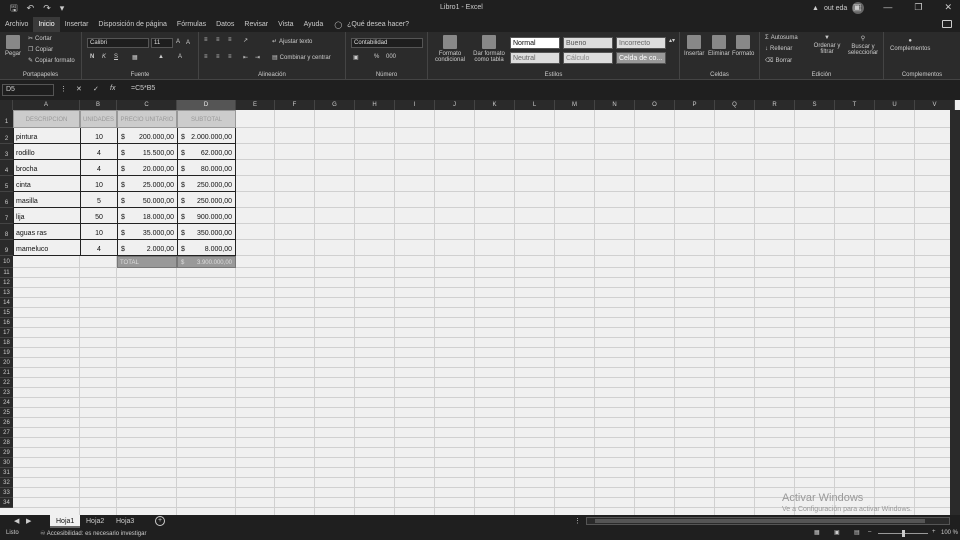 This screenshot has height=540, width=960. Describe the element at coordinates (694, 46) in the screenshot. I see `insert-cells-button: Insertar` at that location.